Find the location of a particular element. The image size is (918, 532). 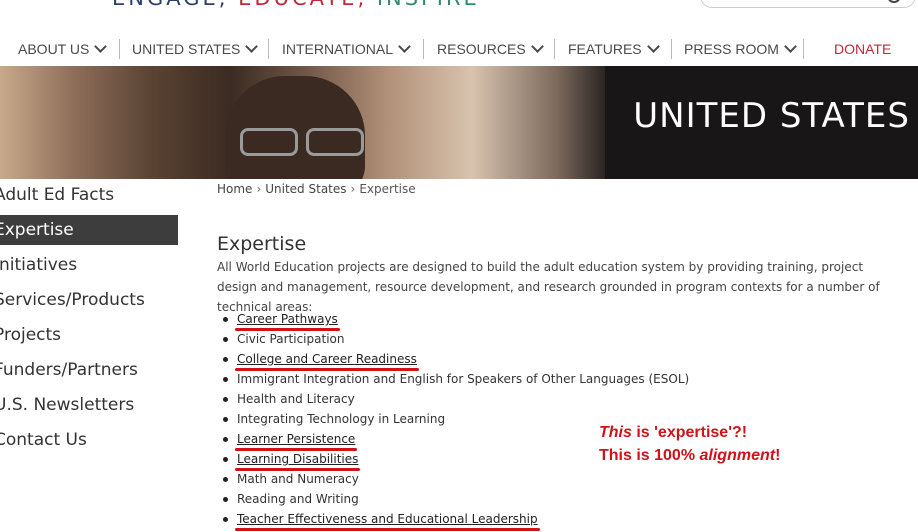

sidebar-item-services-products: Services/Products is located at coordinates (89, 300).